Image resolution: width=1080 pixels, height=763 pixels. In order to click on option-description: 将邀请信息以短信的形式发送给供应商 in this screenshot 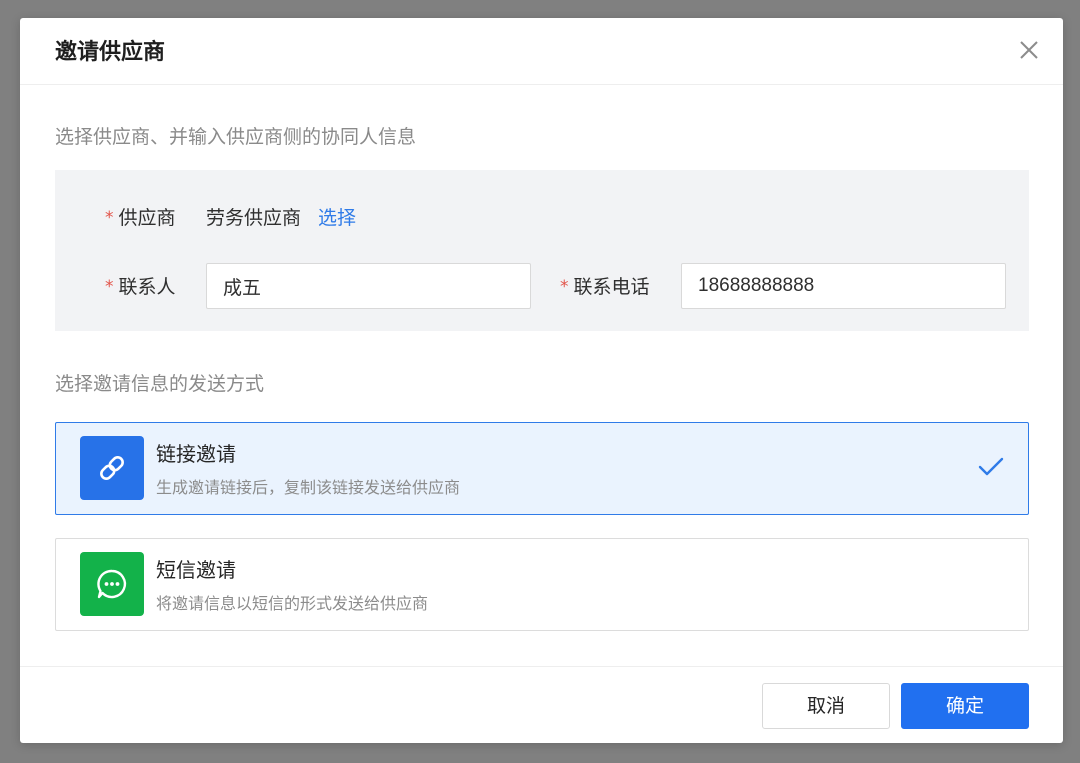, I will do `click(292, 603)`.